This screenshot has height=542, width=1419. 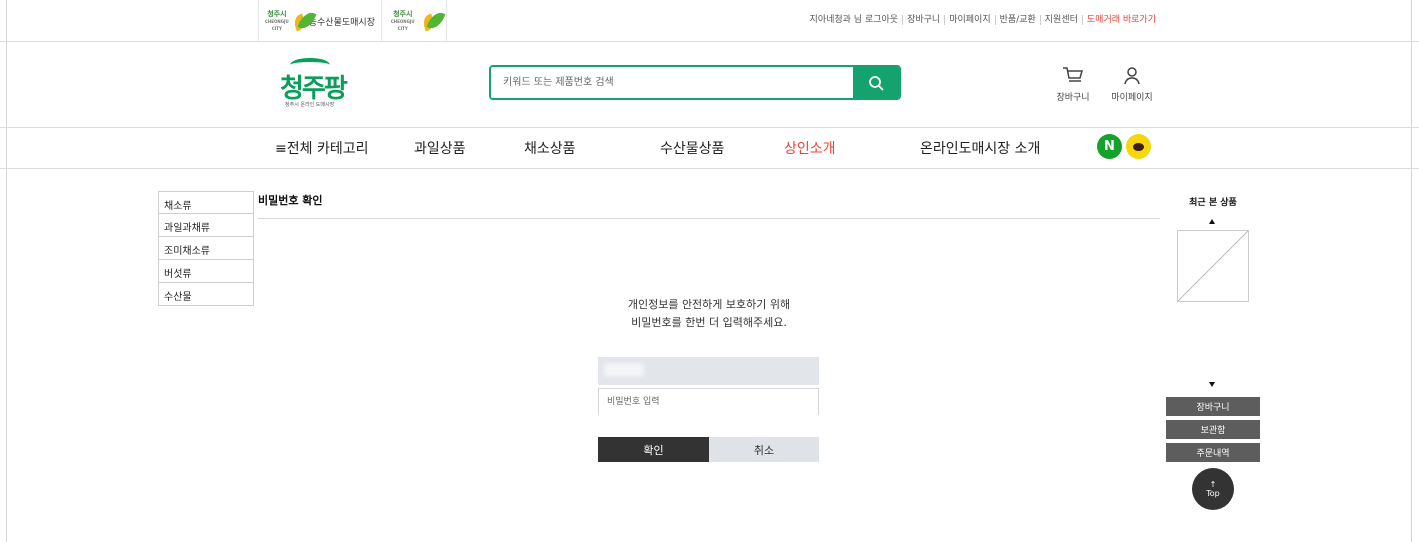 What do you see at coordinates (440, 148) in the screenshot?
I see `nav-fruit: 과일상품` at bounding box center [440, 148].